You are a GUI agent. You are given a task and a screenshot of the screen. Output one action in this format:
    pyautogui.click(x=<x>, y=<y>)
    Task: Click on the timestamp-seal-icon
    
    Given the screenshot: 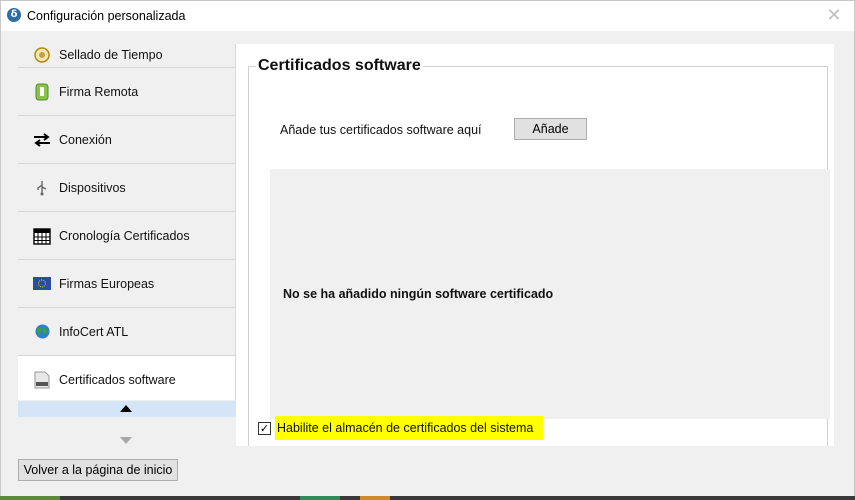 What is the action you would take?
    pyautogui.click(x=42, y=55)
    